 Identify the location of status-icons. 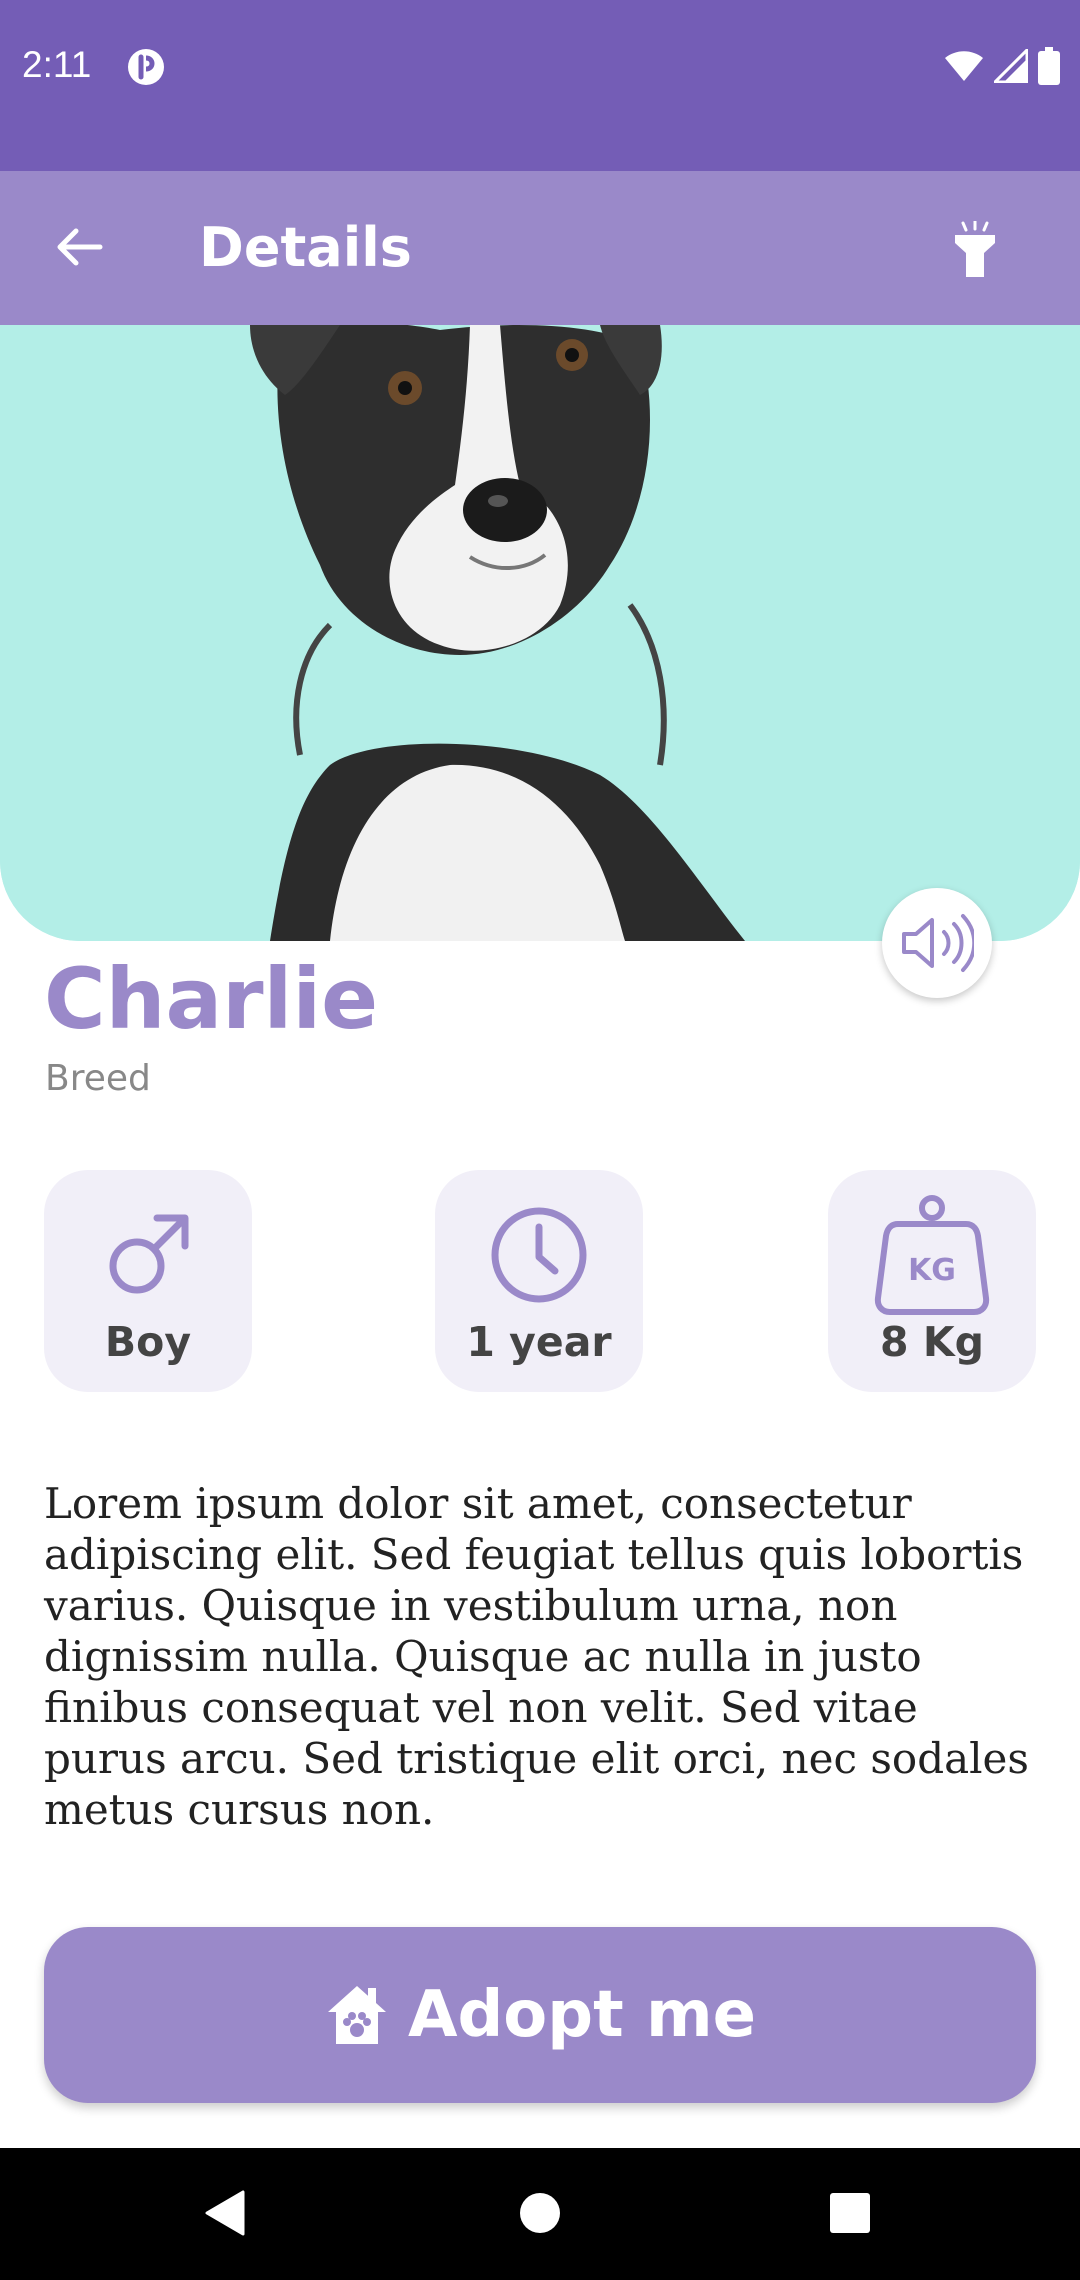
(1002, 66).